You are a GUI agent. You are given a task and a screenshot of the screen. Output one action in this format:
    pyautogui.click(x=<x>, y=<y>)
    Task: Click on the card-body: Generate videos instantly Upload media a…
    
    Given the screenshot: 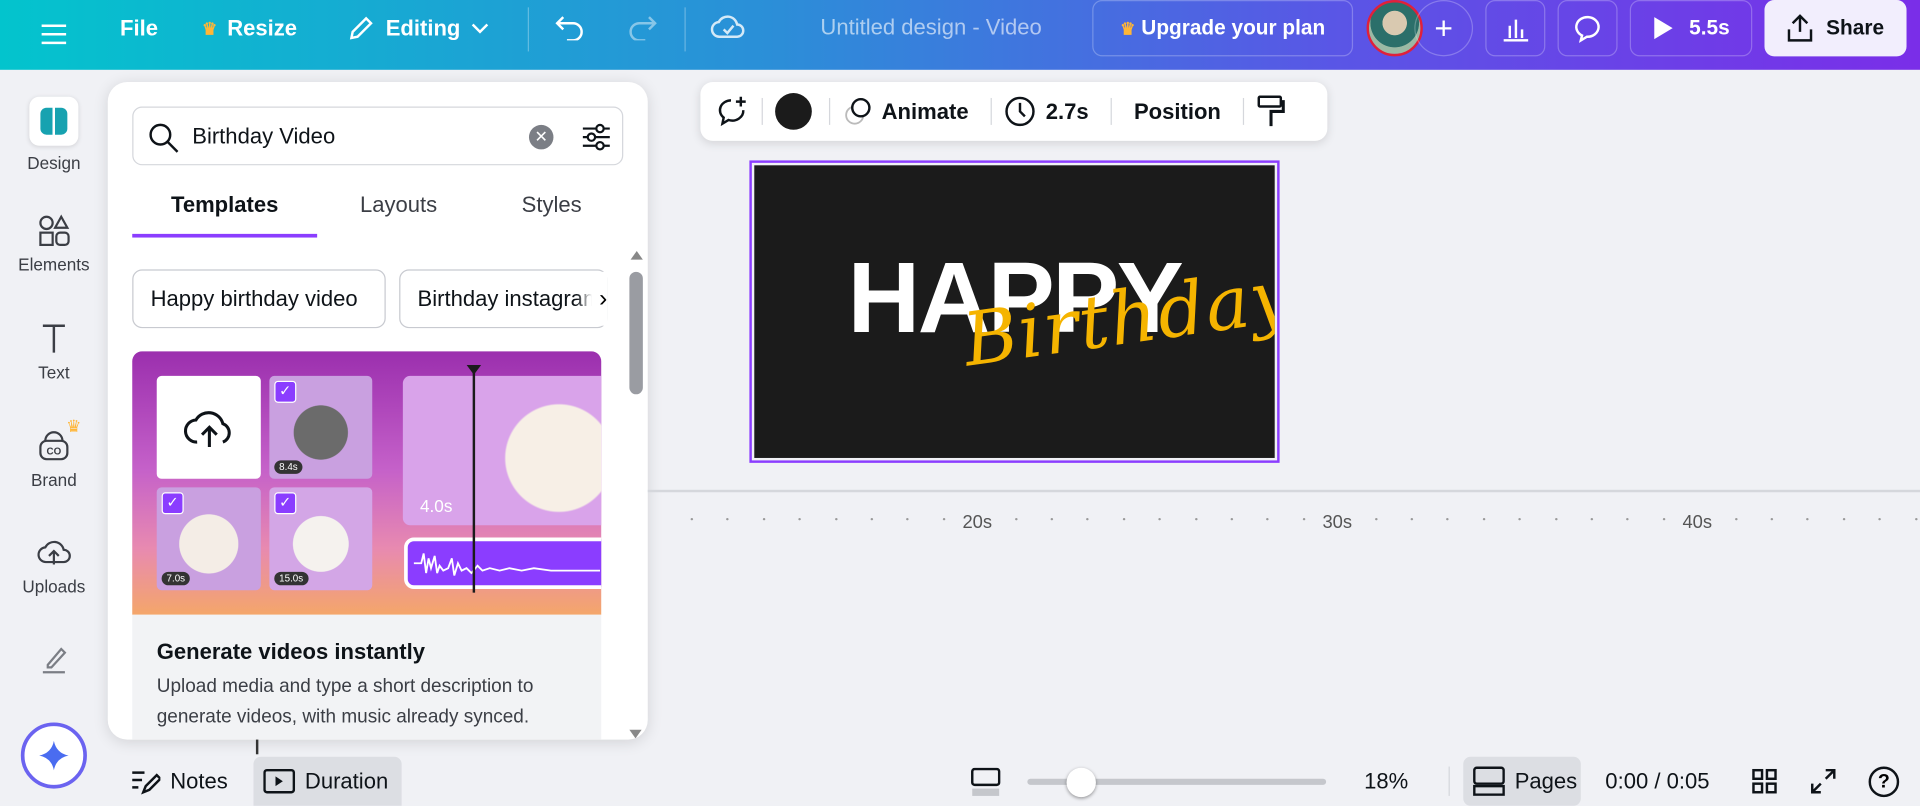 What is the action you would take?
    pyautogui.click(x=367, y=677)
    